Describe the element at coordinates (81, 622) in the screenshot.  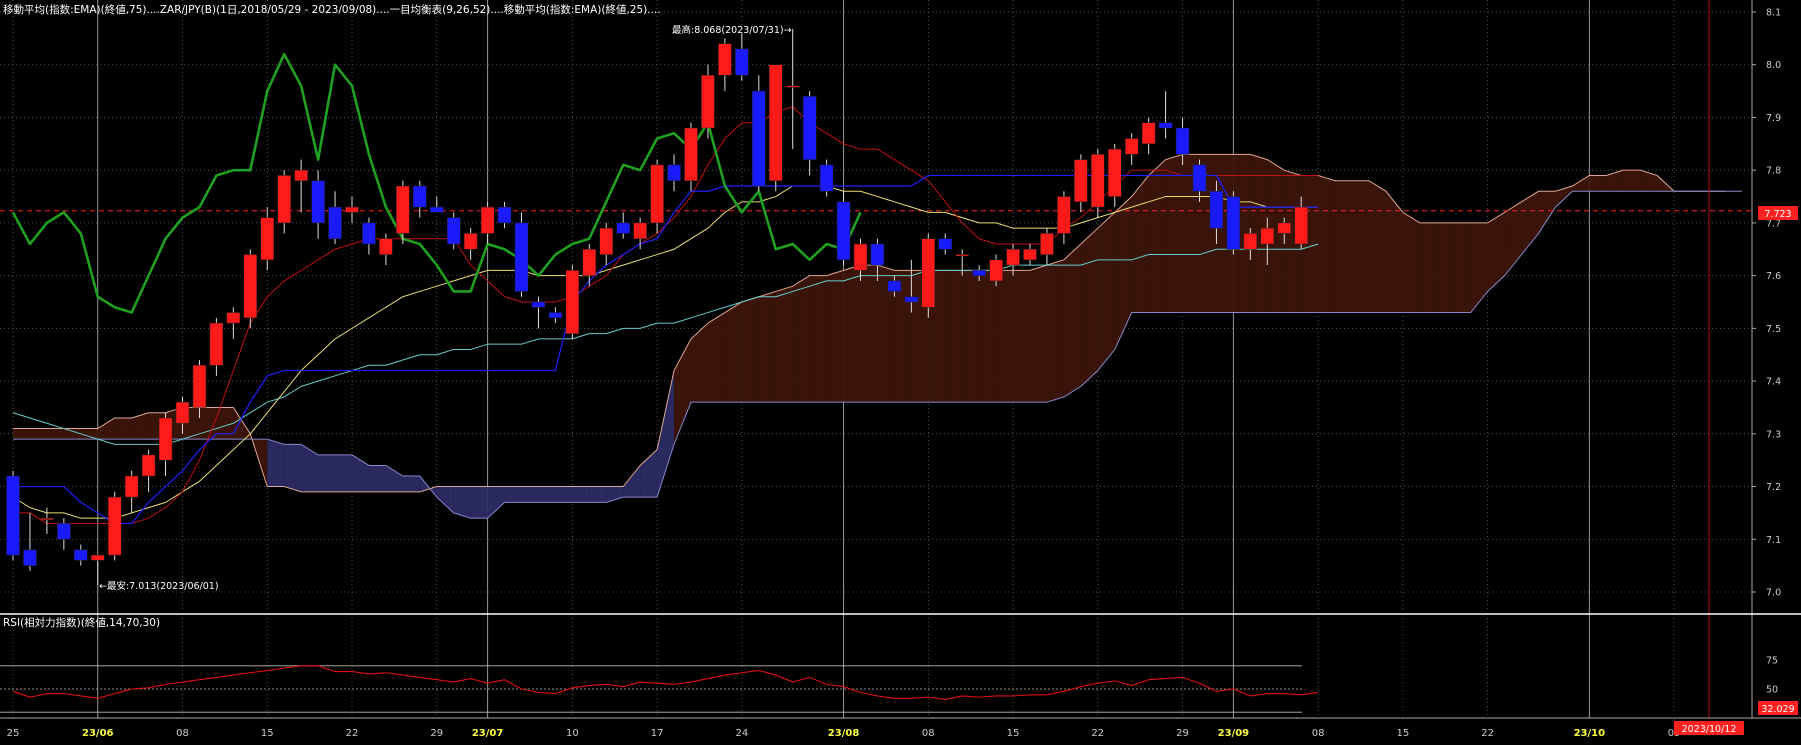
I see `rsi-legend: RSI(相対力指数)(終値,14,70,30)` at that location.